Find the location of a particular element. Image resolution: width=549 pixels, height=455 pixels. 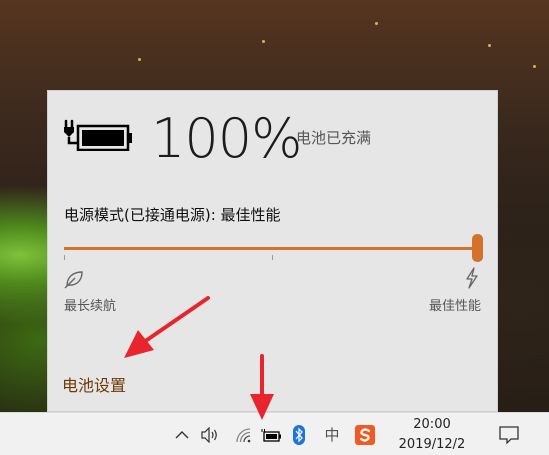

battery-tray-button is located at coordinates (271, 434).